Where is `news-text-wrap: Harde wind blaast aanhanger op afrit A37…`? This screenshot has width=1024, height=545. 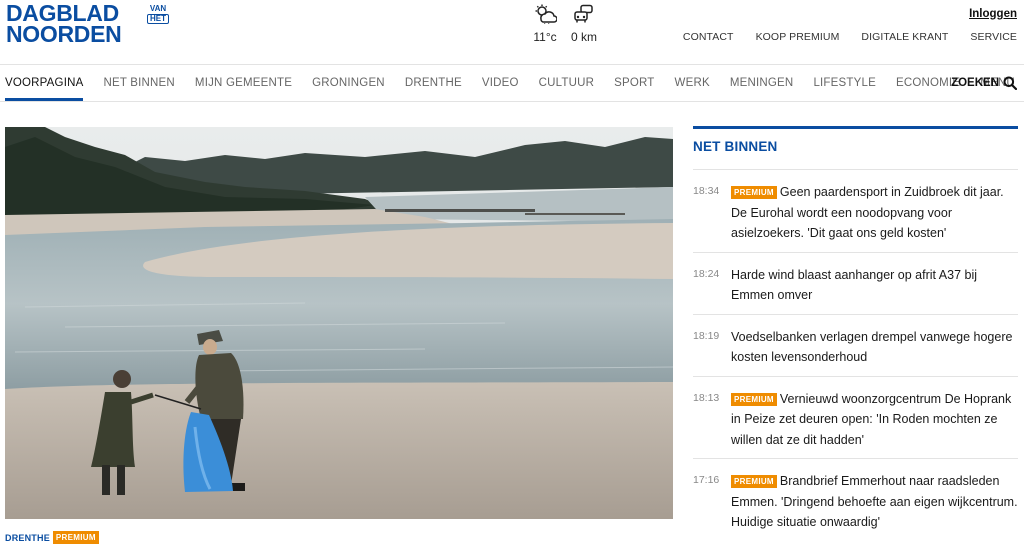
news-text-wrap: Harde wind blaast aanhanger op afrit A37… is located at coordinates (874, 285).